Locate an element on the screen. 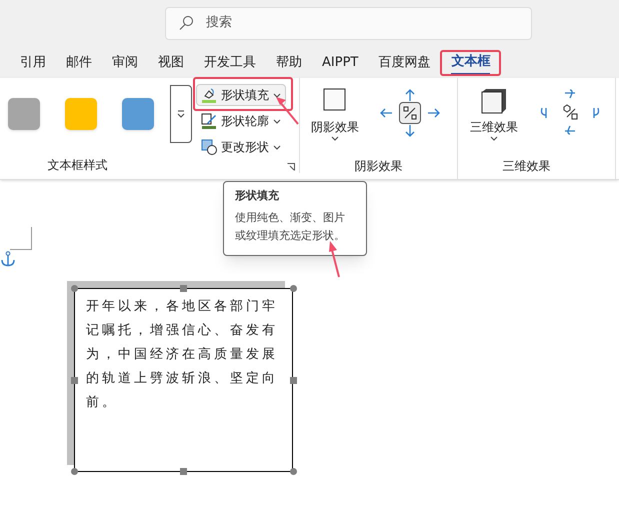 The width and height of the screenshot is (619, 514). text-box: 开年以来，各地区各部门牢记嘱托，增强信心、奋发有为，中国经济在高质量发展的轨道上劈波斩浪、坚定向前。 is located at coordinates (183, 380).